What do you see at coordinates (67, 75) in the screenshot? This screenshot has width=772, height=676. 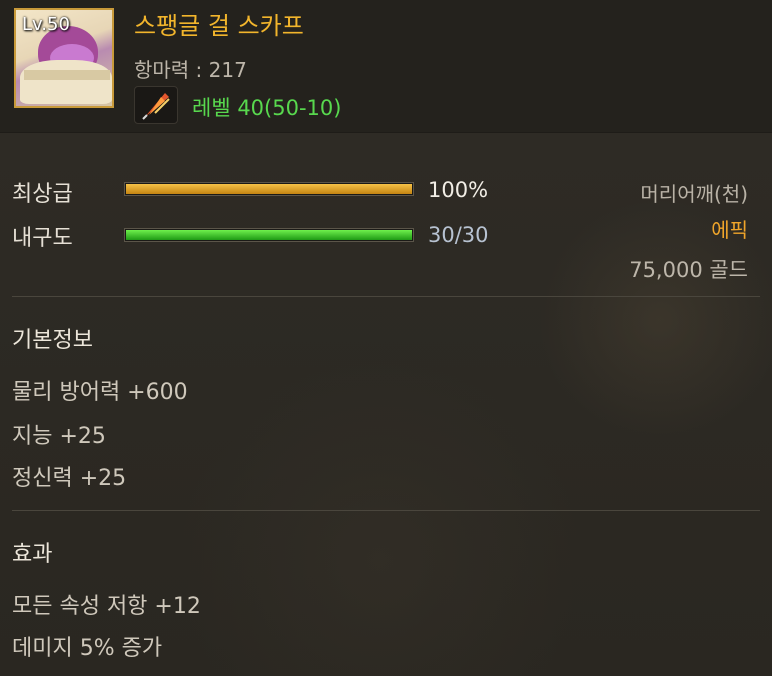 I see `scarf-band-shape` at bounding box center [67, 75].